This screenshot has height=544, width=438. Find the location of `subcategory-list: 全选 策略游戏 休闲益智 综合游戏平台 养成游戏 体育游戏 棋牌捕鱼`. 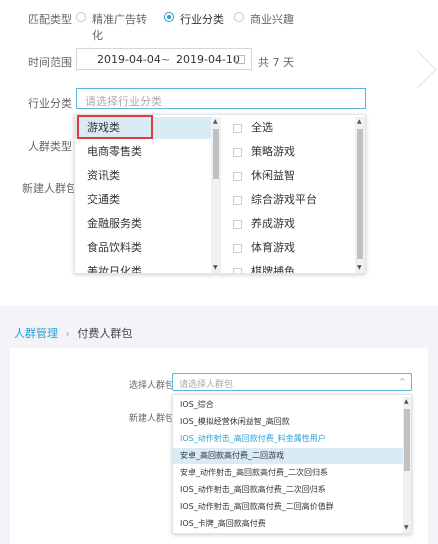

subcategory-list: 全选 策略游戏 休闲益智 综合游戏平台 养成游戏 体育游戏 棋牌捕鱼 is located at coordinates (290, 195).